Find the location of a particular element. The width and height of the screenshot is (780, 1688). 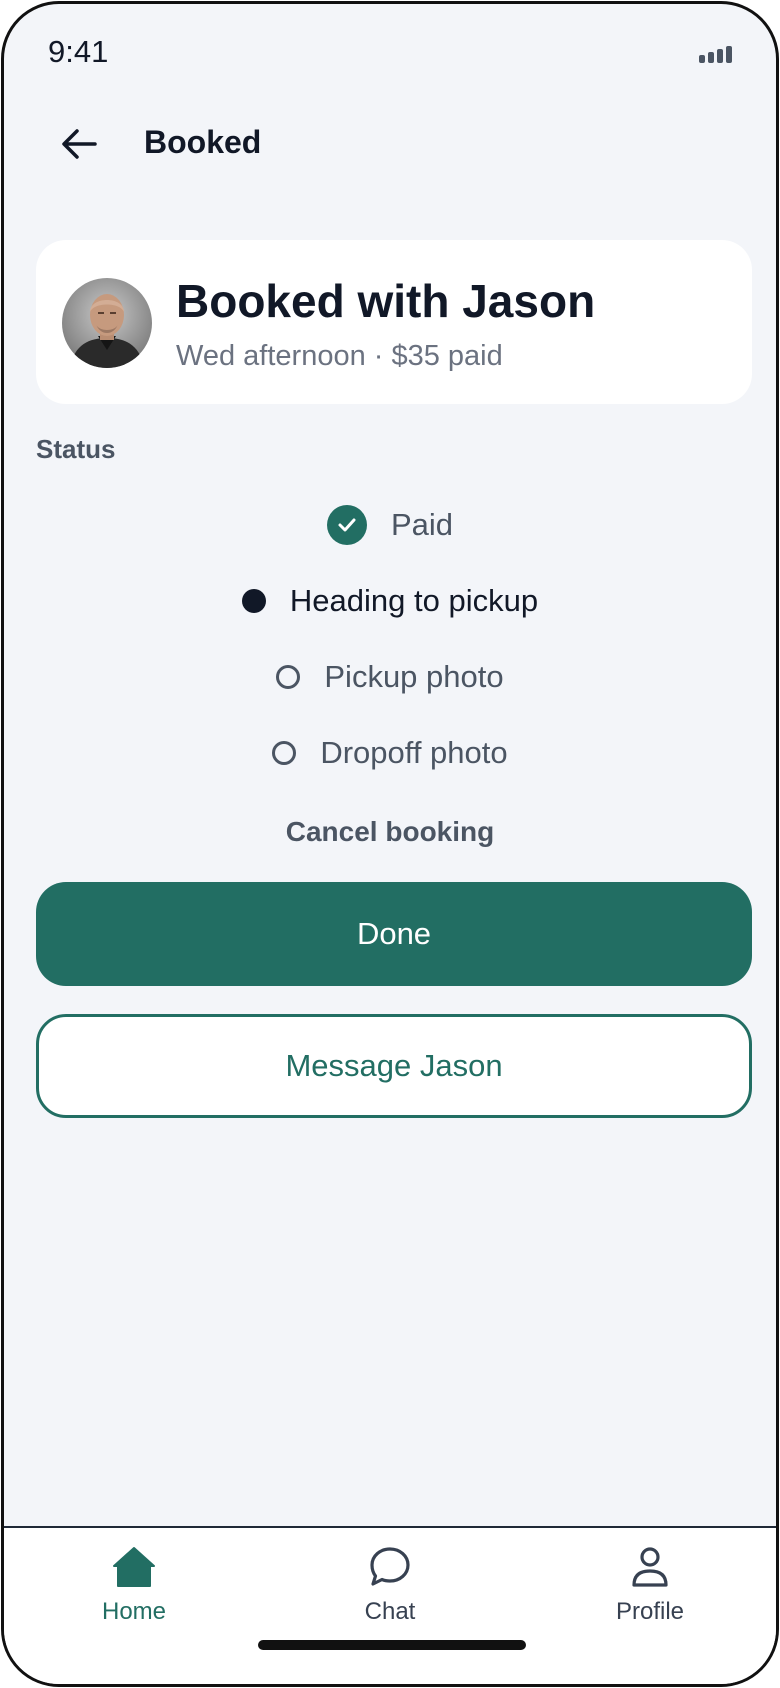

chat-bubble-icon is located at coordinates (390, 1566).